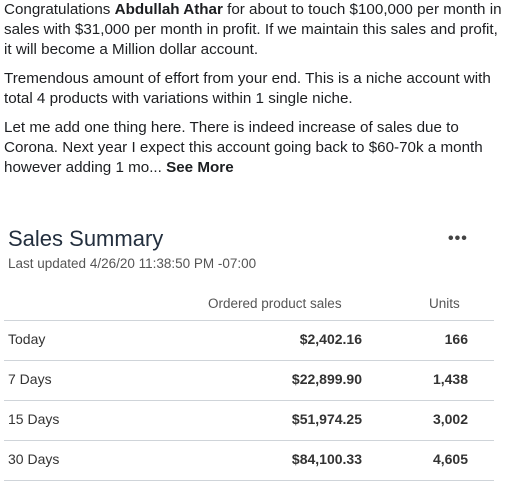  What do you see at coordinates (34, 419) in the screenshot?
I see `row-period: 15 Days` at bounding box center [34, 419].